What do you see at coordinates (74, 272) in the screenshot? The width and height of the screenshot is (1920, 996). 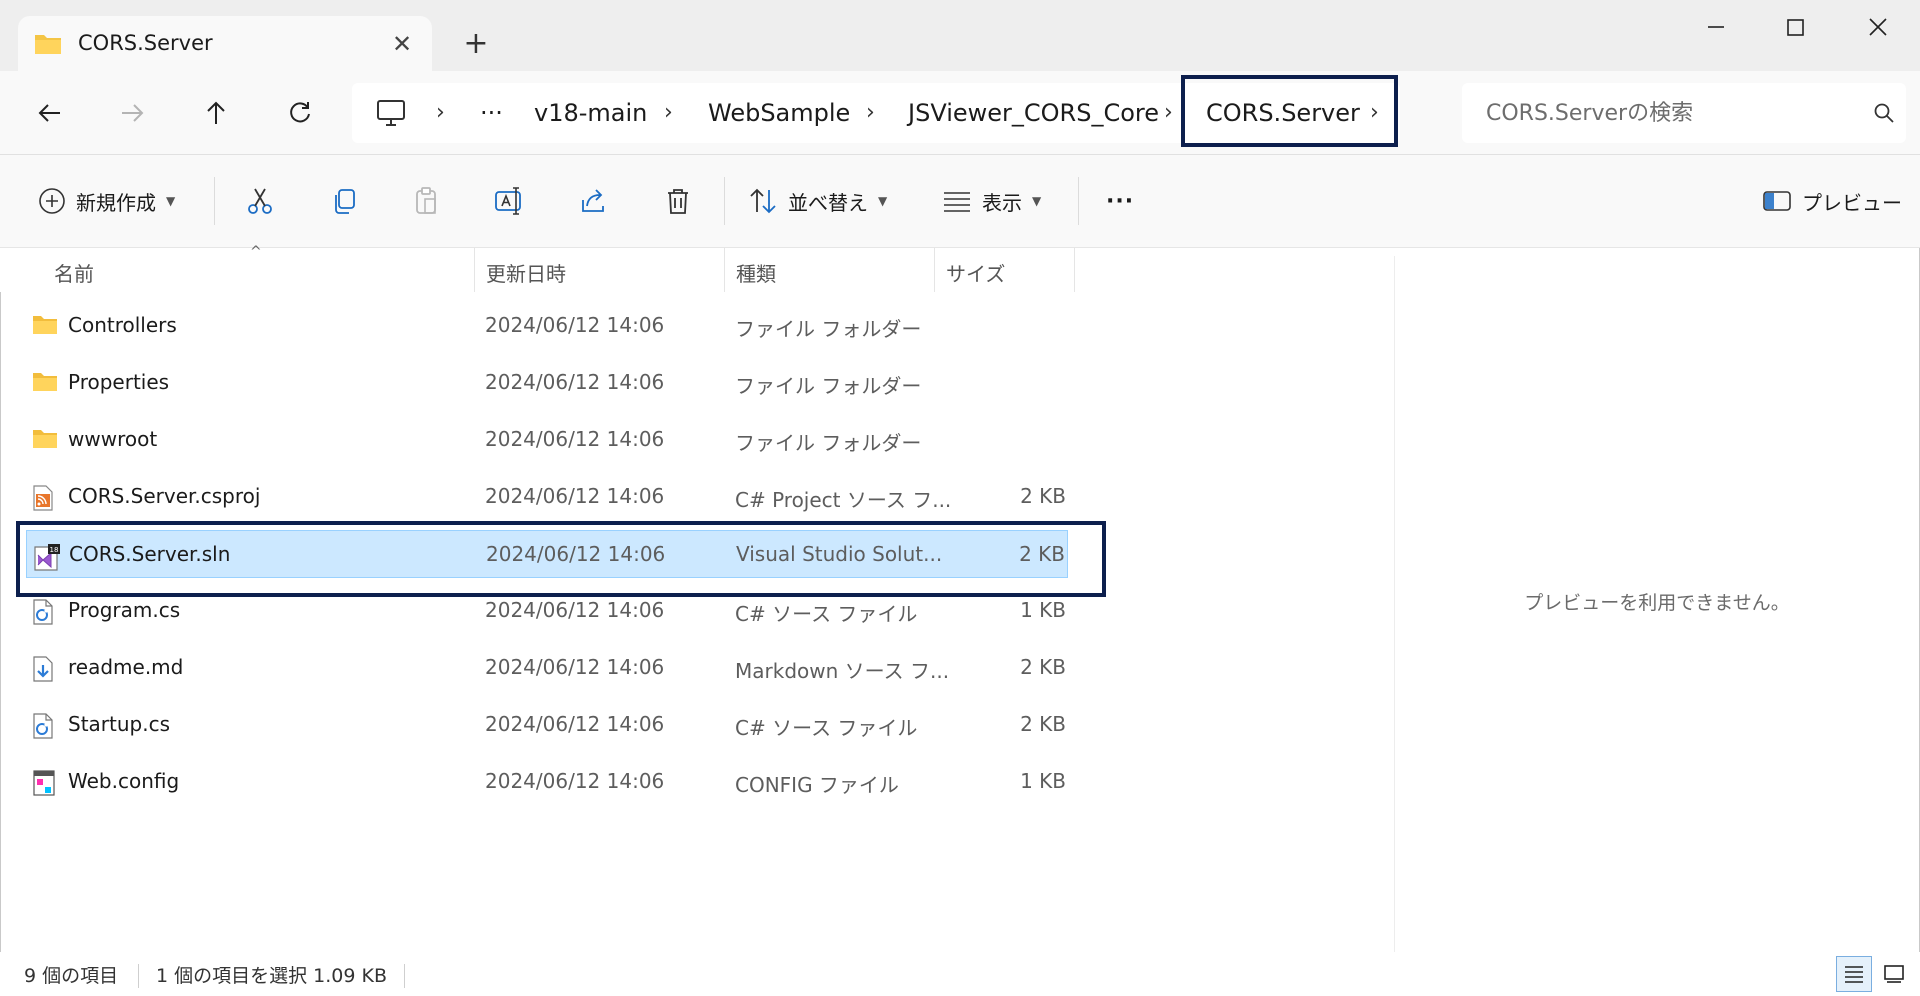 I see `column-name: 名前` at bounding box center [74, 272].